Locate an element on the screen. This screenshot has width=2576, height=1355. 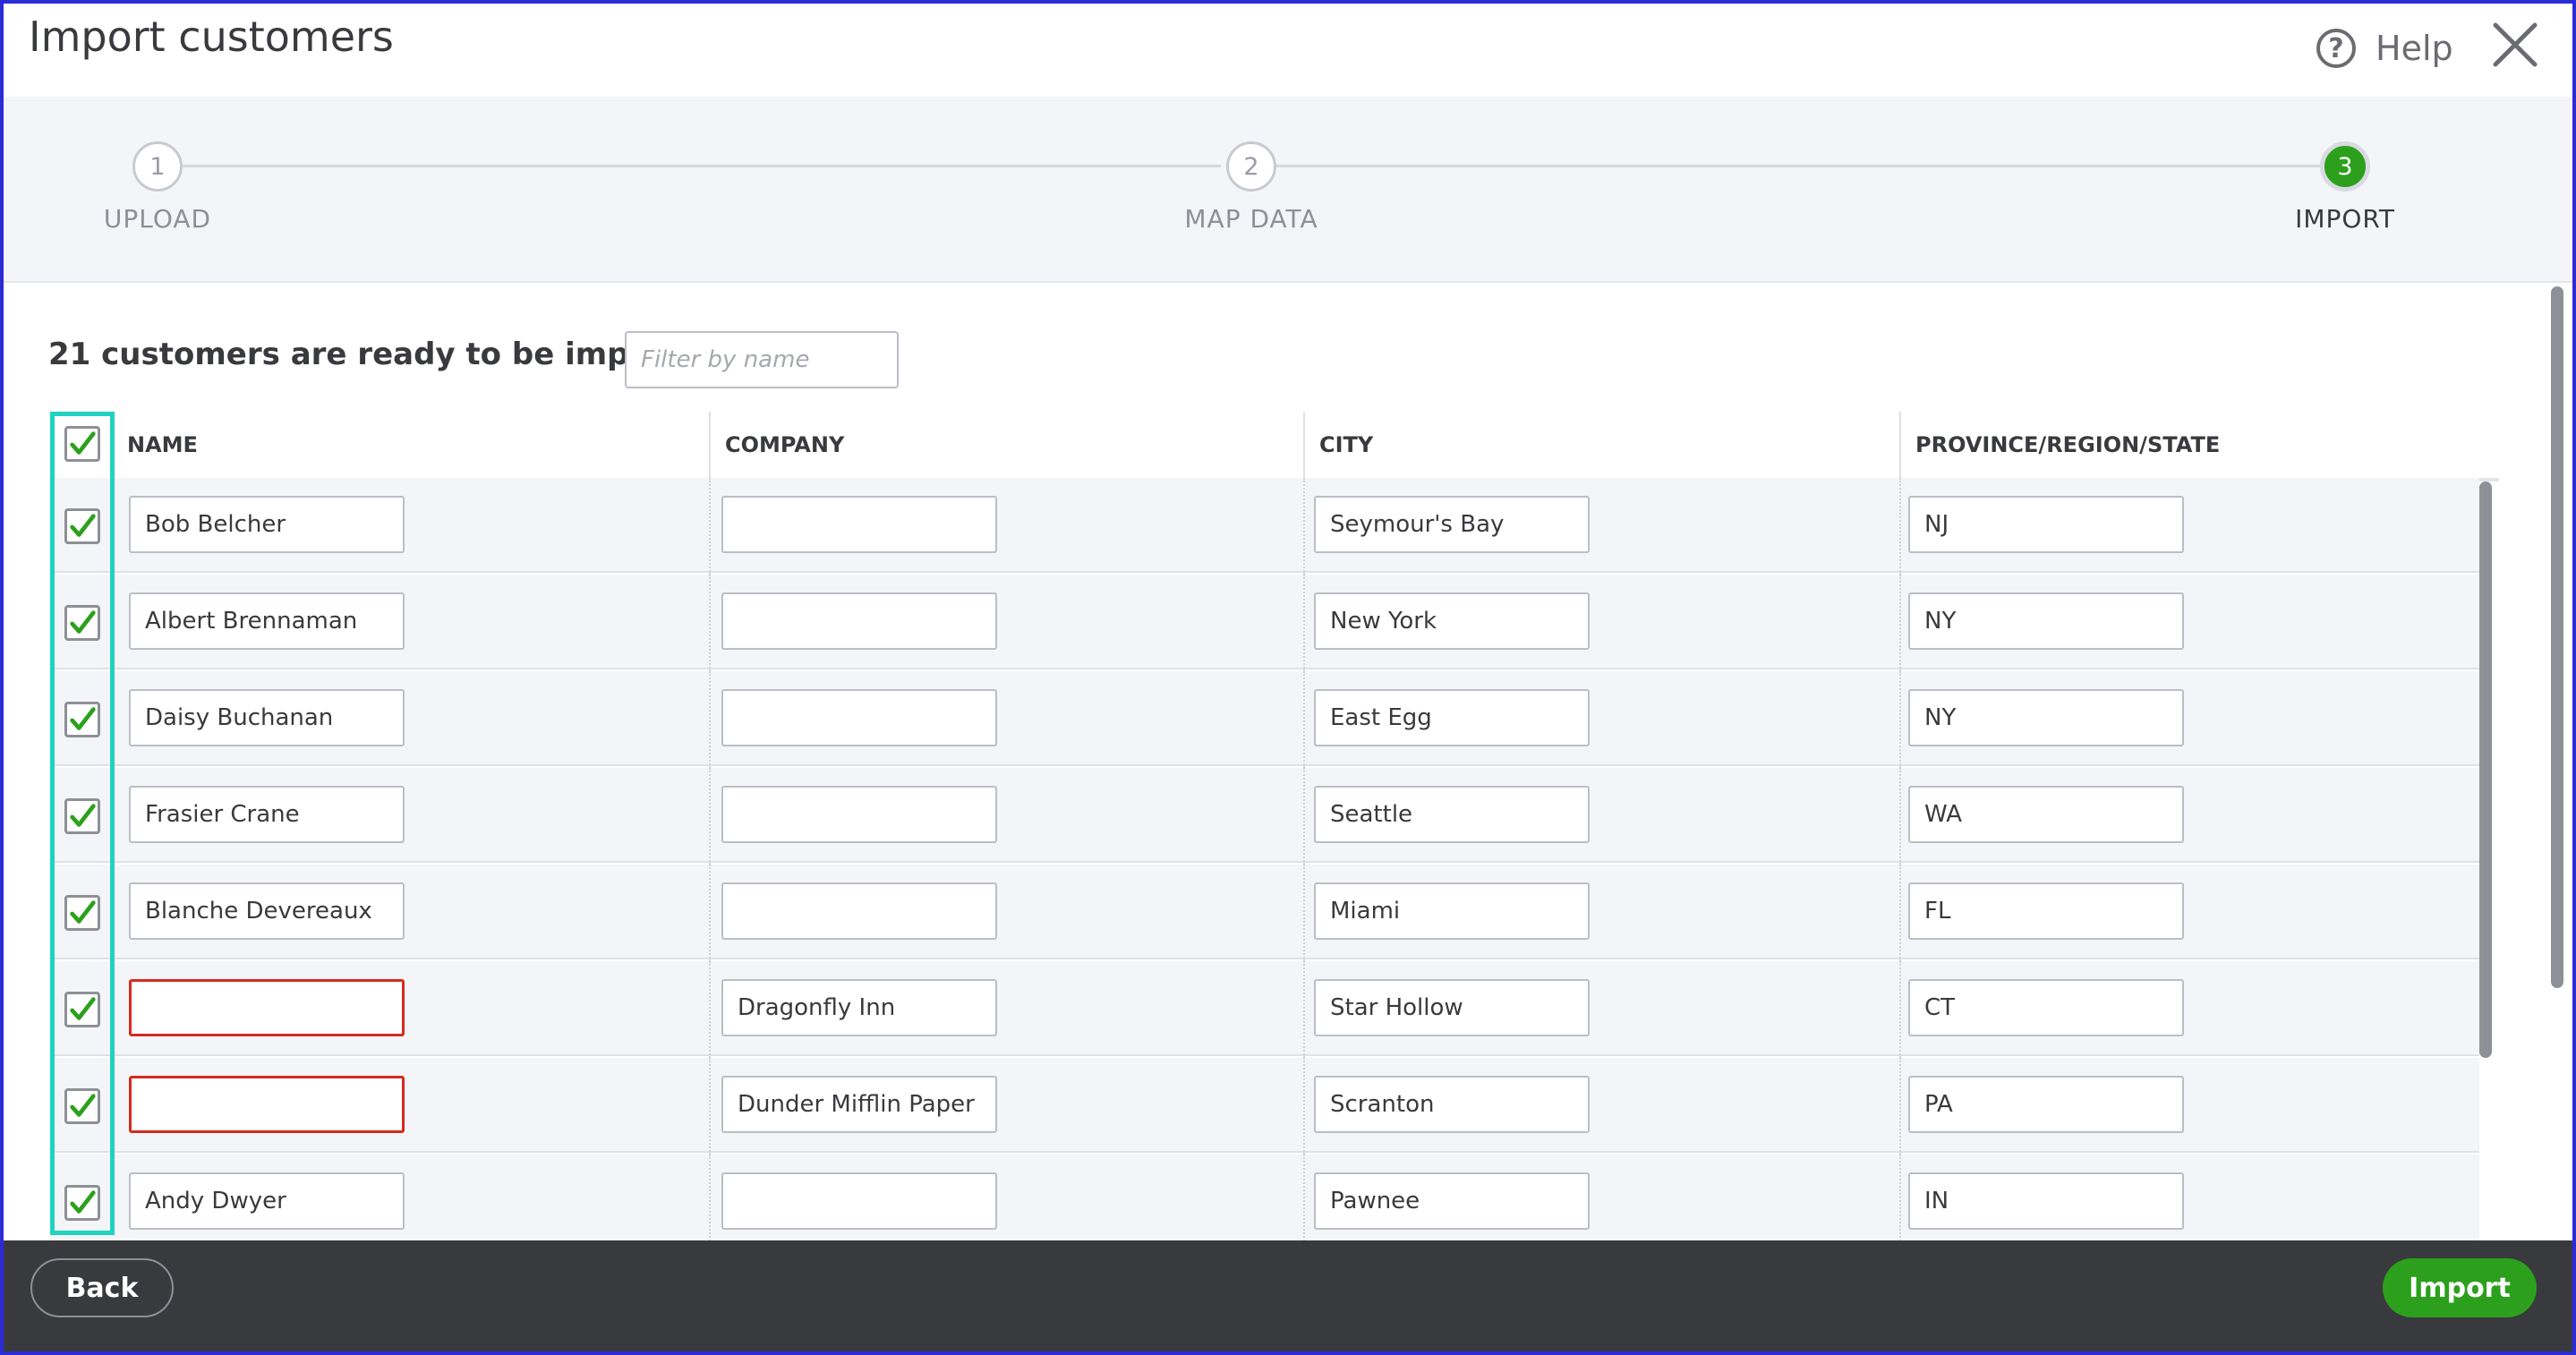
page-scrollbar is located at coordinates (2557, 637).